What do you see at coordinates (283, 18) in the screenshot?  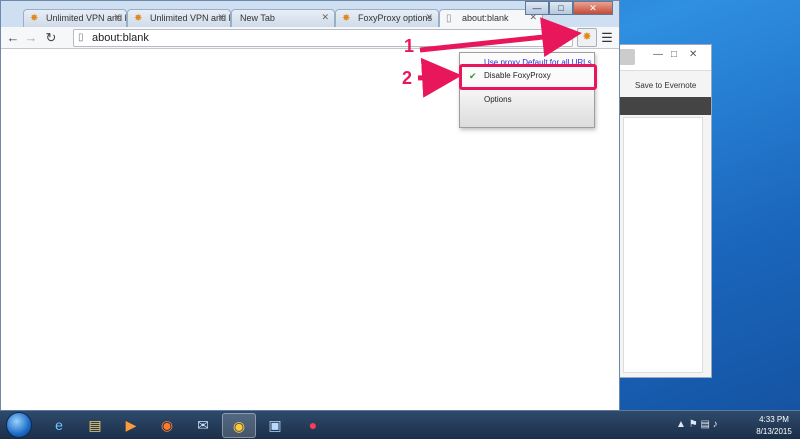 I see `tab: New Tab ✕` at bounding box center [283, 18].